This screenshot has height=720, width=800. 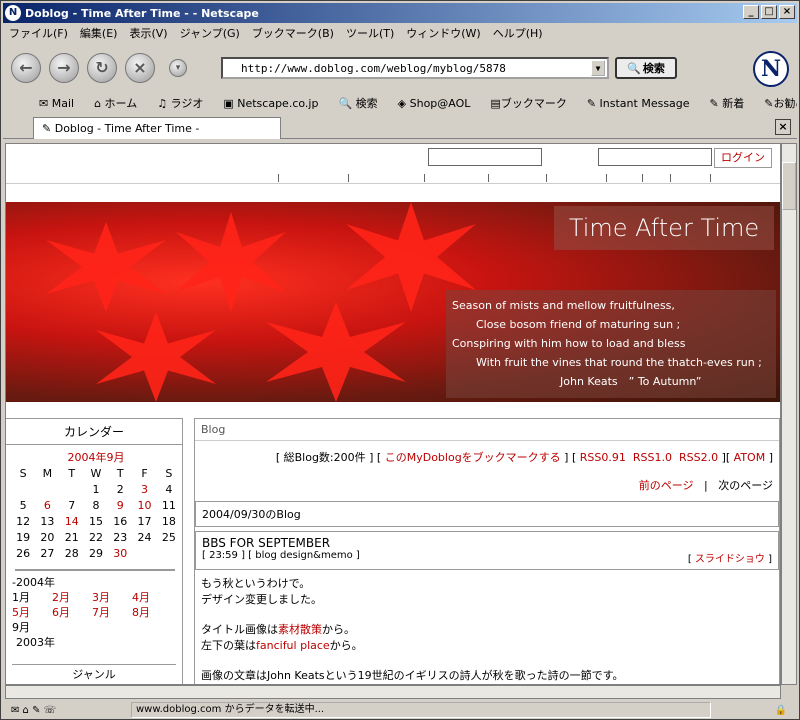 I want to click on calendar-day: 6, so click(x=47, y=505).